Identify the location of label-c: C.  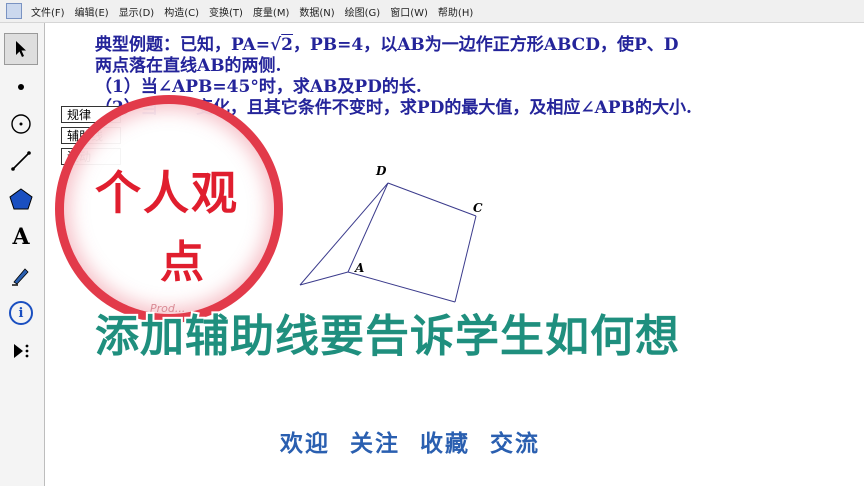
(478, 208).